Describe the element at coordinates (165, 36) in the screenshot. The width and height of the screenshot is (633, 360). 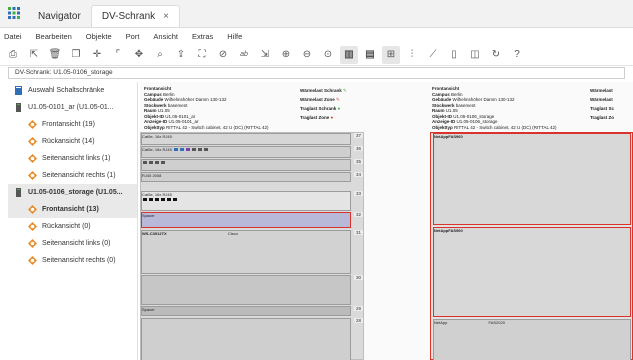
I see `menu-ansicht: Ansicht` at that location.